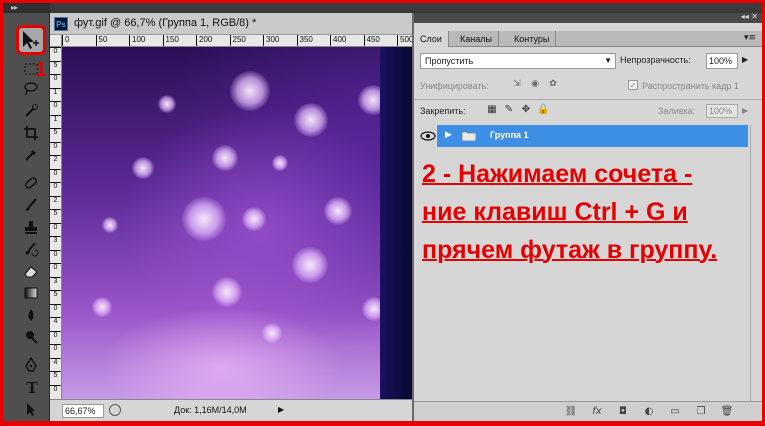 This screenshot has height=426, width=765. I want to click on new-layer-icon: ❐, so click(701, 412).